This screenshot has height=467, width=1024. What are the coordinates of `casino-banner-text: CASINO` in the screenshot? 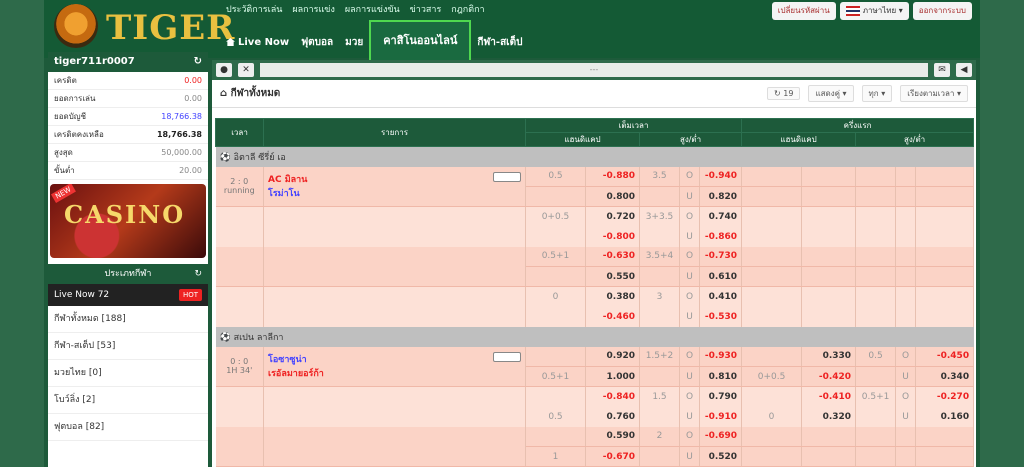 It's located at (125, 214).